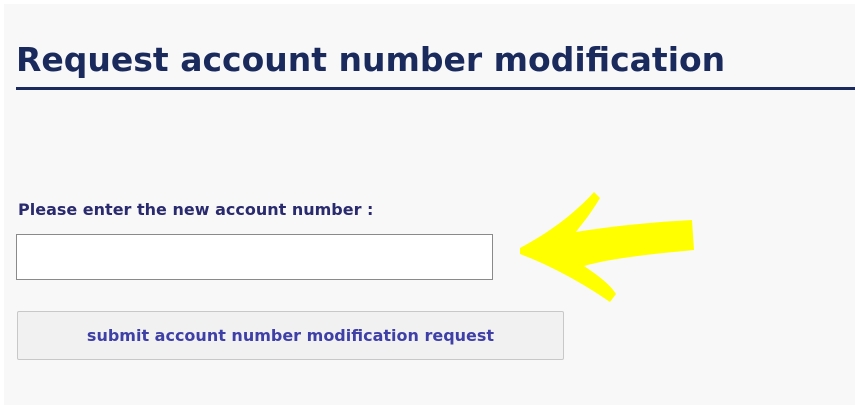 Image resolution: width=855 pixels, height=409 pixels. What do you see at coordinates (607, 247) in the screenshot?
I see `arrow-left-icon` at bounding box center [607, 247].